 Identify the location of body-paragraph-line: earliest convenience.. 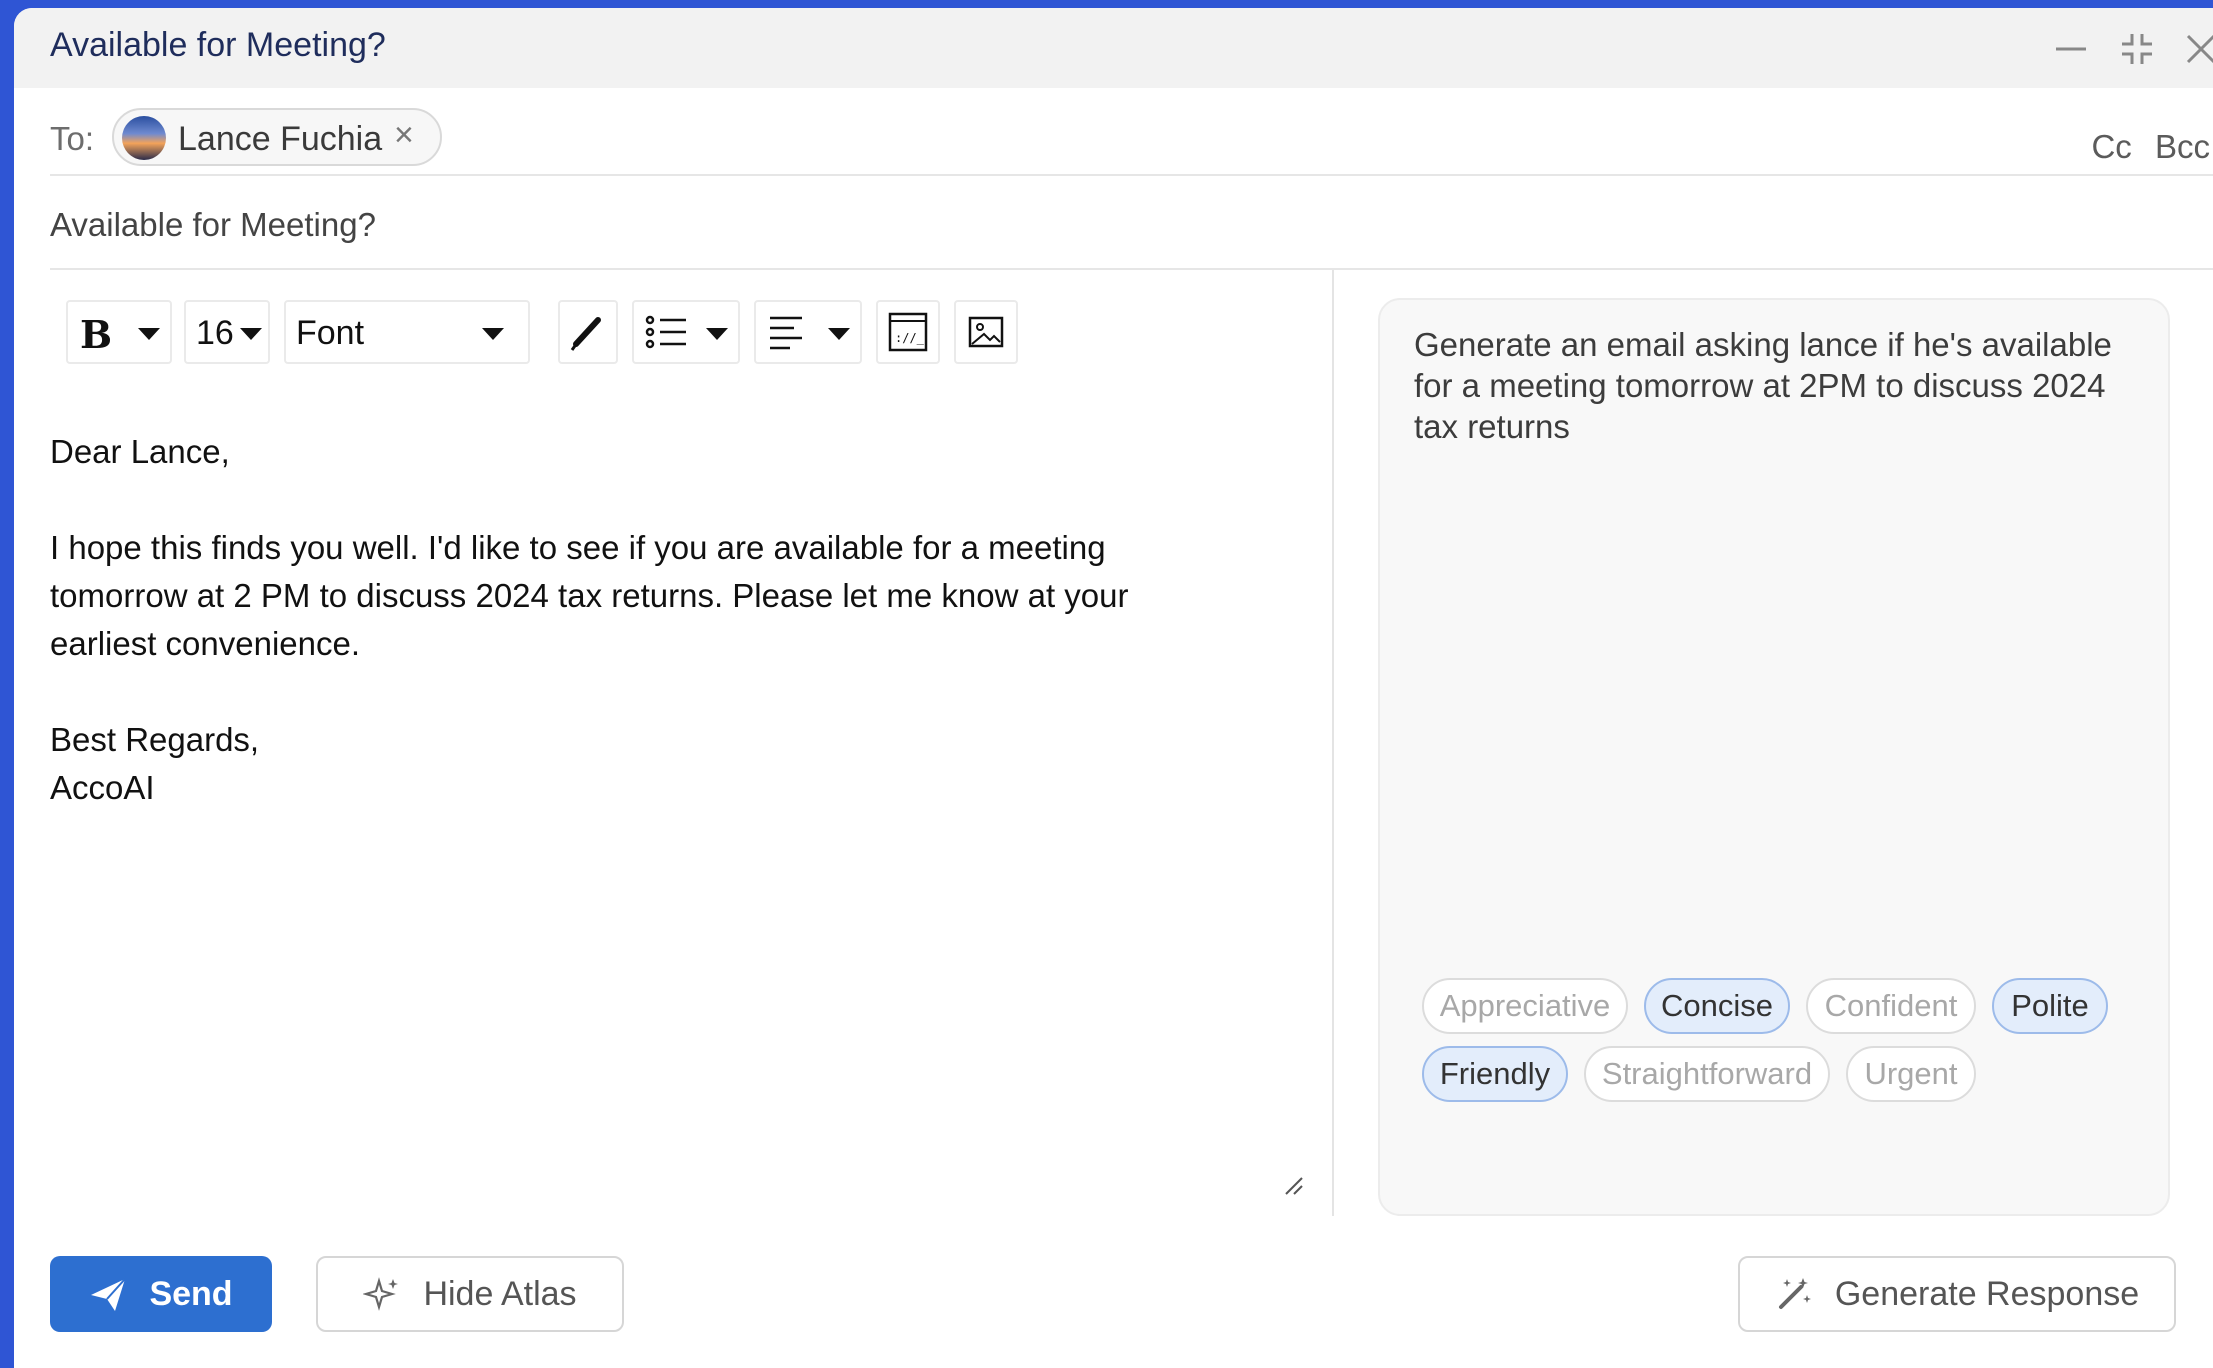
(205, 643).